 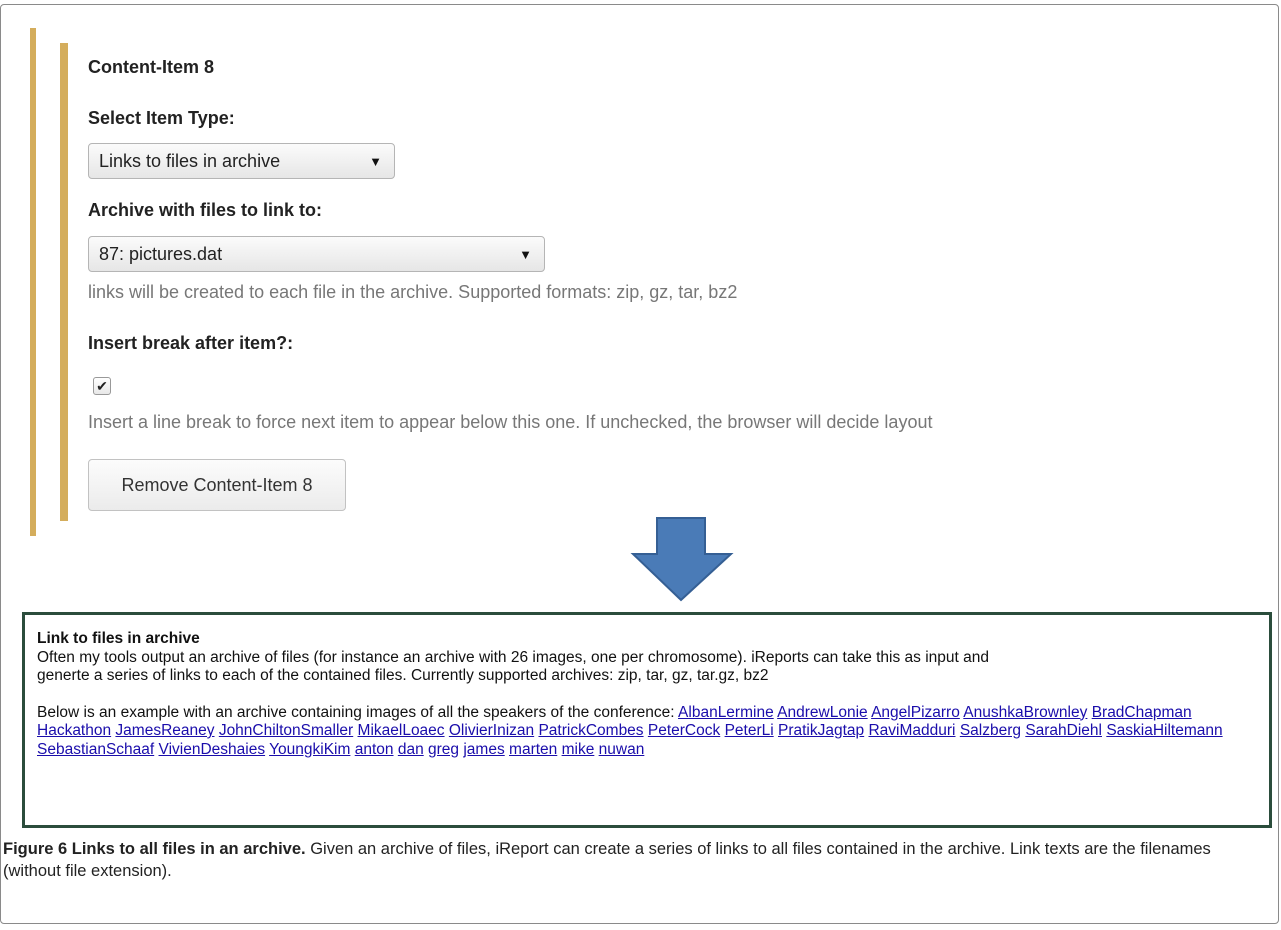 What do you see at coordinates (411, 749) in the screenshot?
I see `archive-file-link: dan` at bounding box center [411, 749].